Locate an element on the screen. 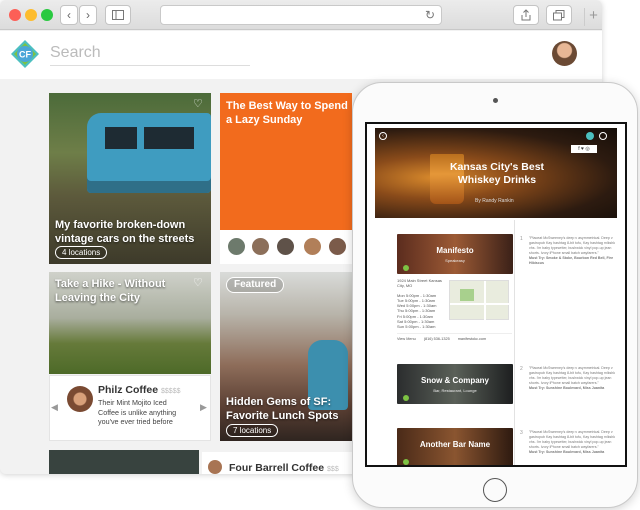 The height and width of the screenshot is (510, 640). venue-number: 1 is located at coordinates (521, 239).